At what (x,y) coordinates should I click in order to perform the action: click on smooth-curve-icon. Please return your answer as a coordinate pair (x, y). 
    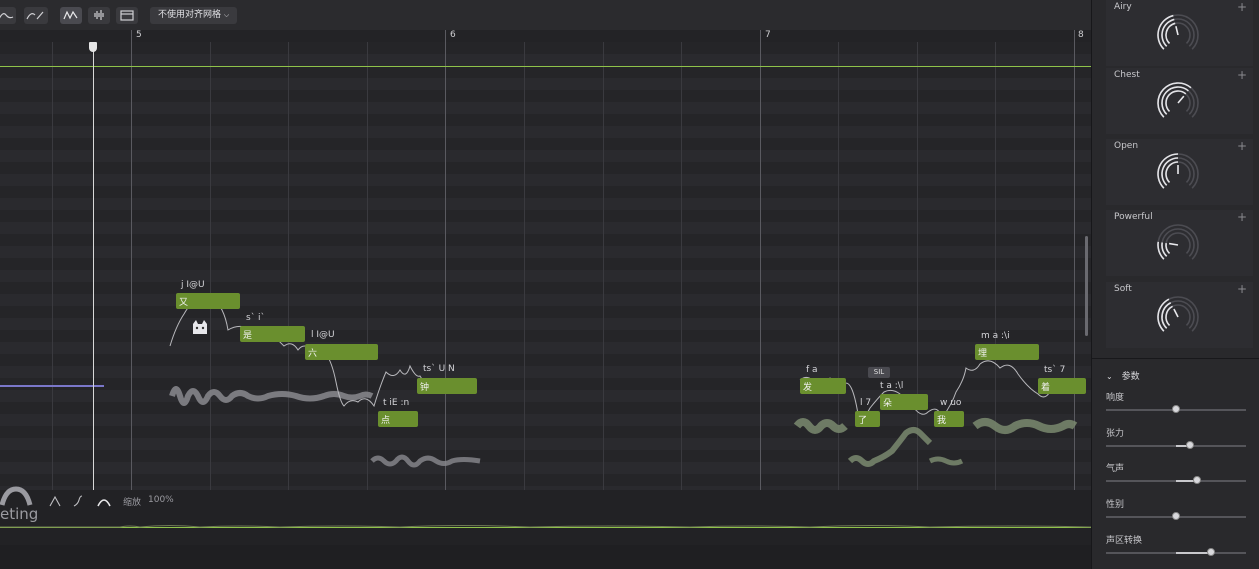
    Looking at the image, I should click on (104, 503).